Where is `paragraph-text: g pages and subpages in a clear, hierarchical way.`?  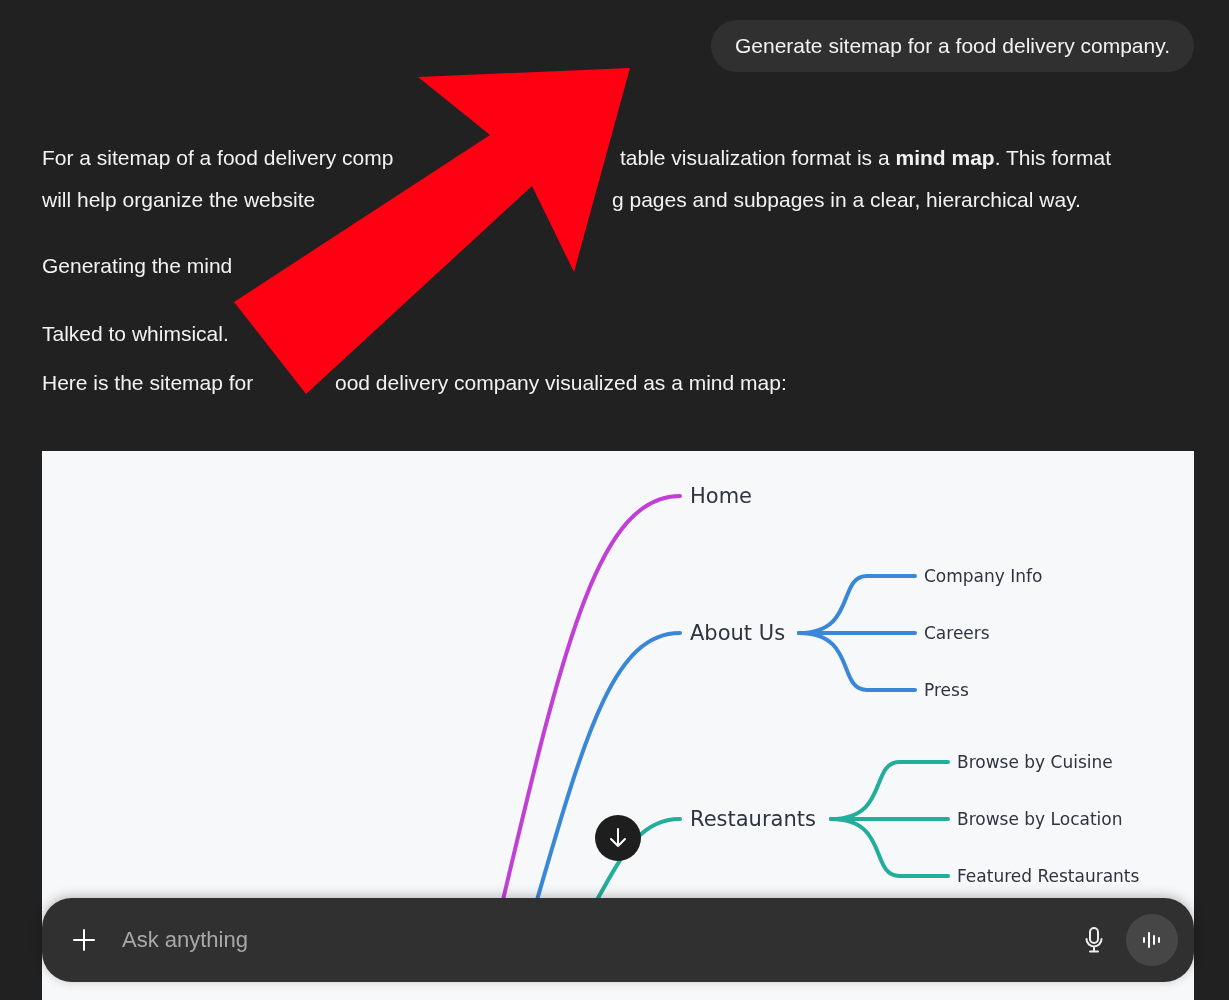
paragraph-text: g pages and subpages in a clear, hierarchical way. is located at coordinates (846, 200).